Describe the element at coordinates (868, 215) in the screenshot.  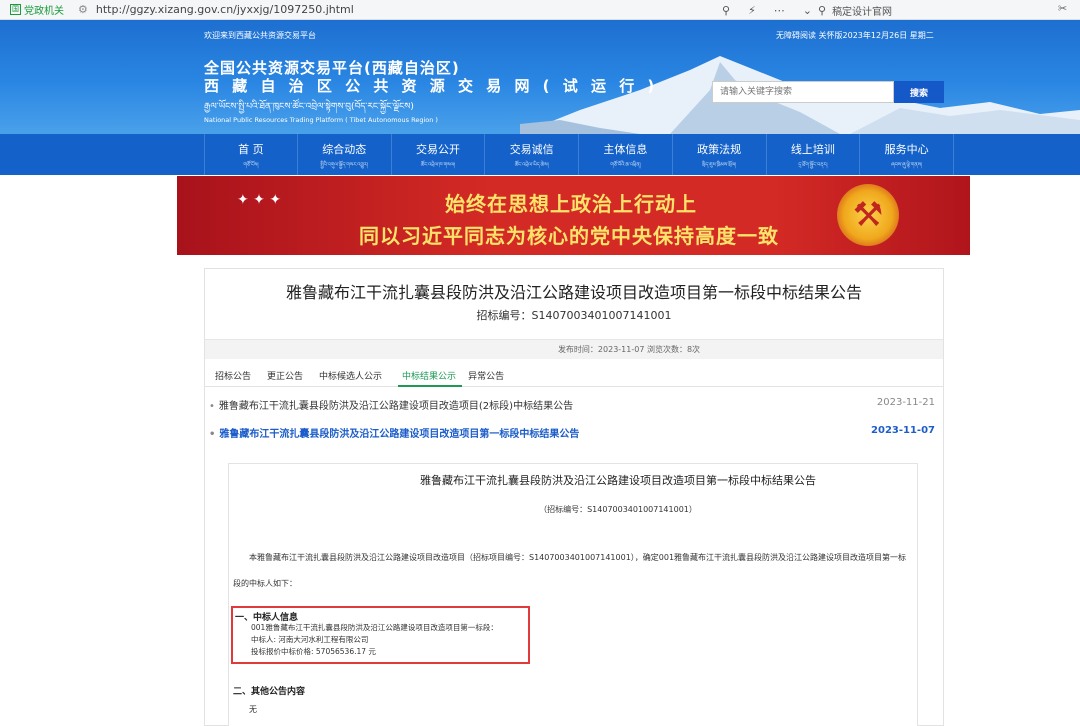
I see `party-emblem-icon: ⚒` at that location.